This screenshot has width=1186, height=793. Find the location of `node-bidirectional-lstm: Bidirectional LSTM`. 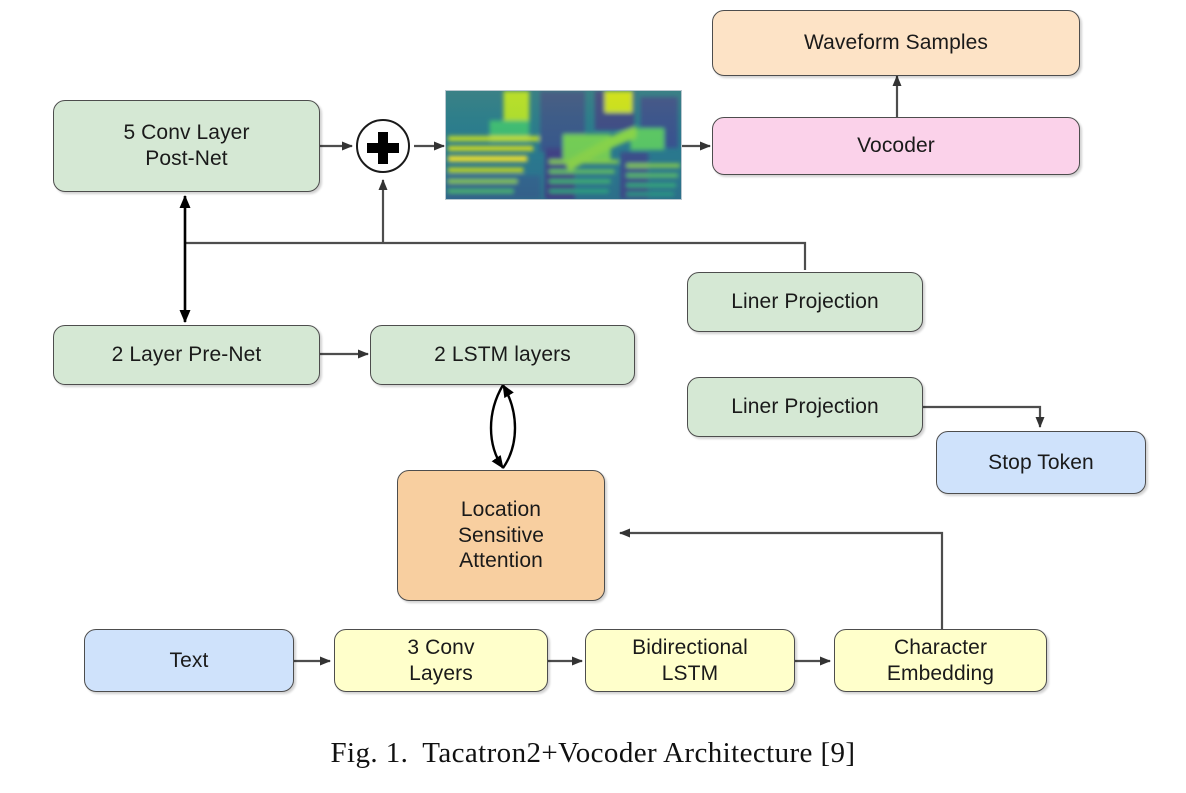

node-bidirectional-lstm: Bidirectional LSTM is located at coordinates (690, 660).